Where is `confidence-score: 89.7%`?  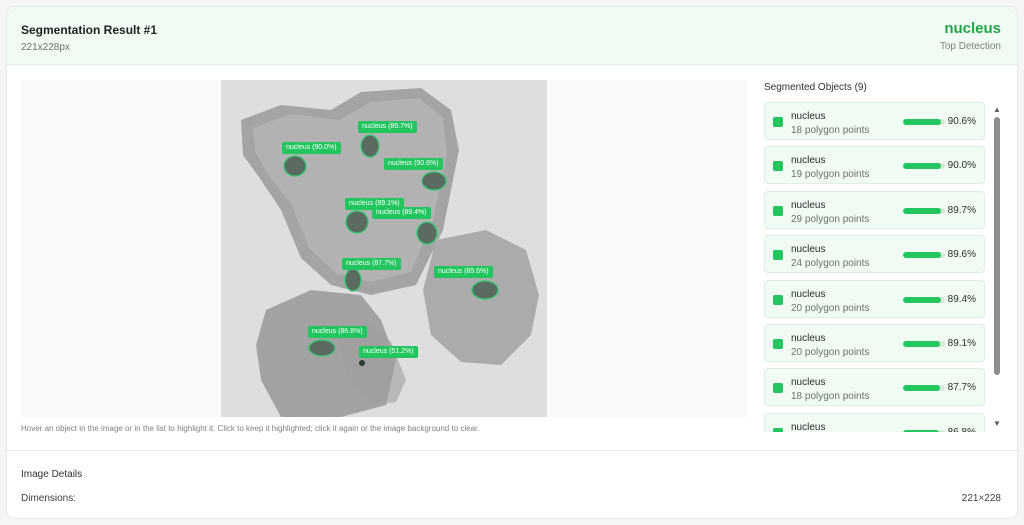 confidence-score: 89.7% is located at coordinates (961, 210).